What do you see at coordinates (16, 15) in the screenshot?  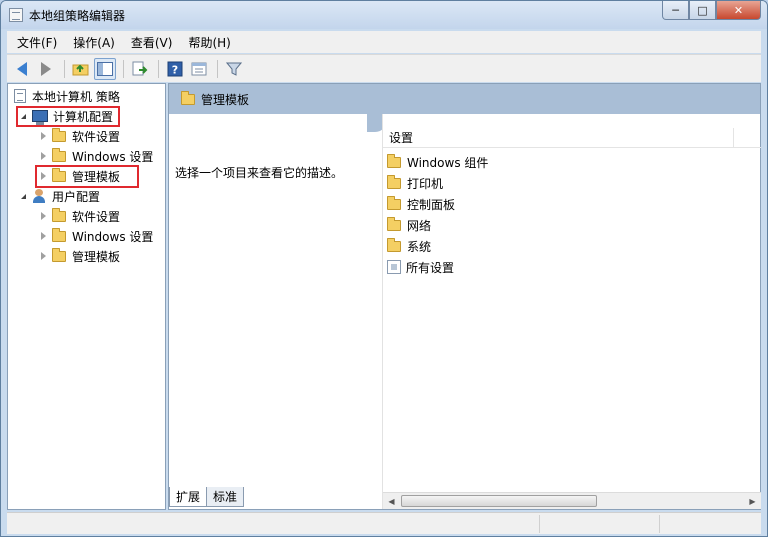 I see `app-icon` at bounding box center [16, 15].